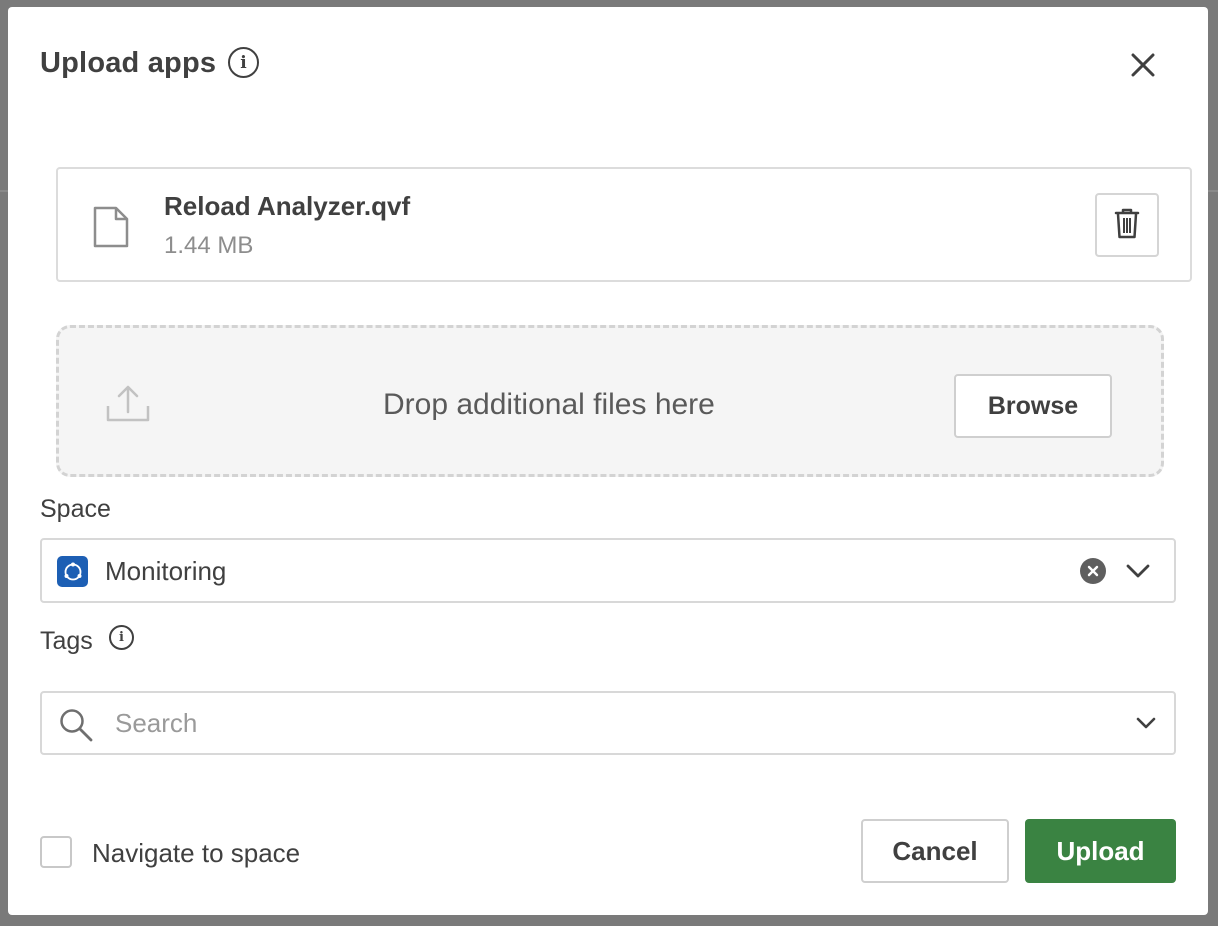 This screenshot has height=926, width=1218. I want to click on search-icon, so click(76, 727).